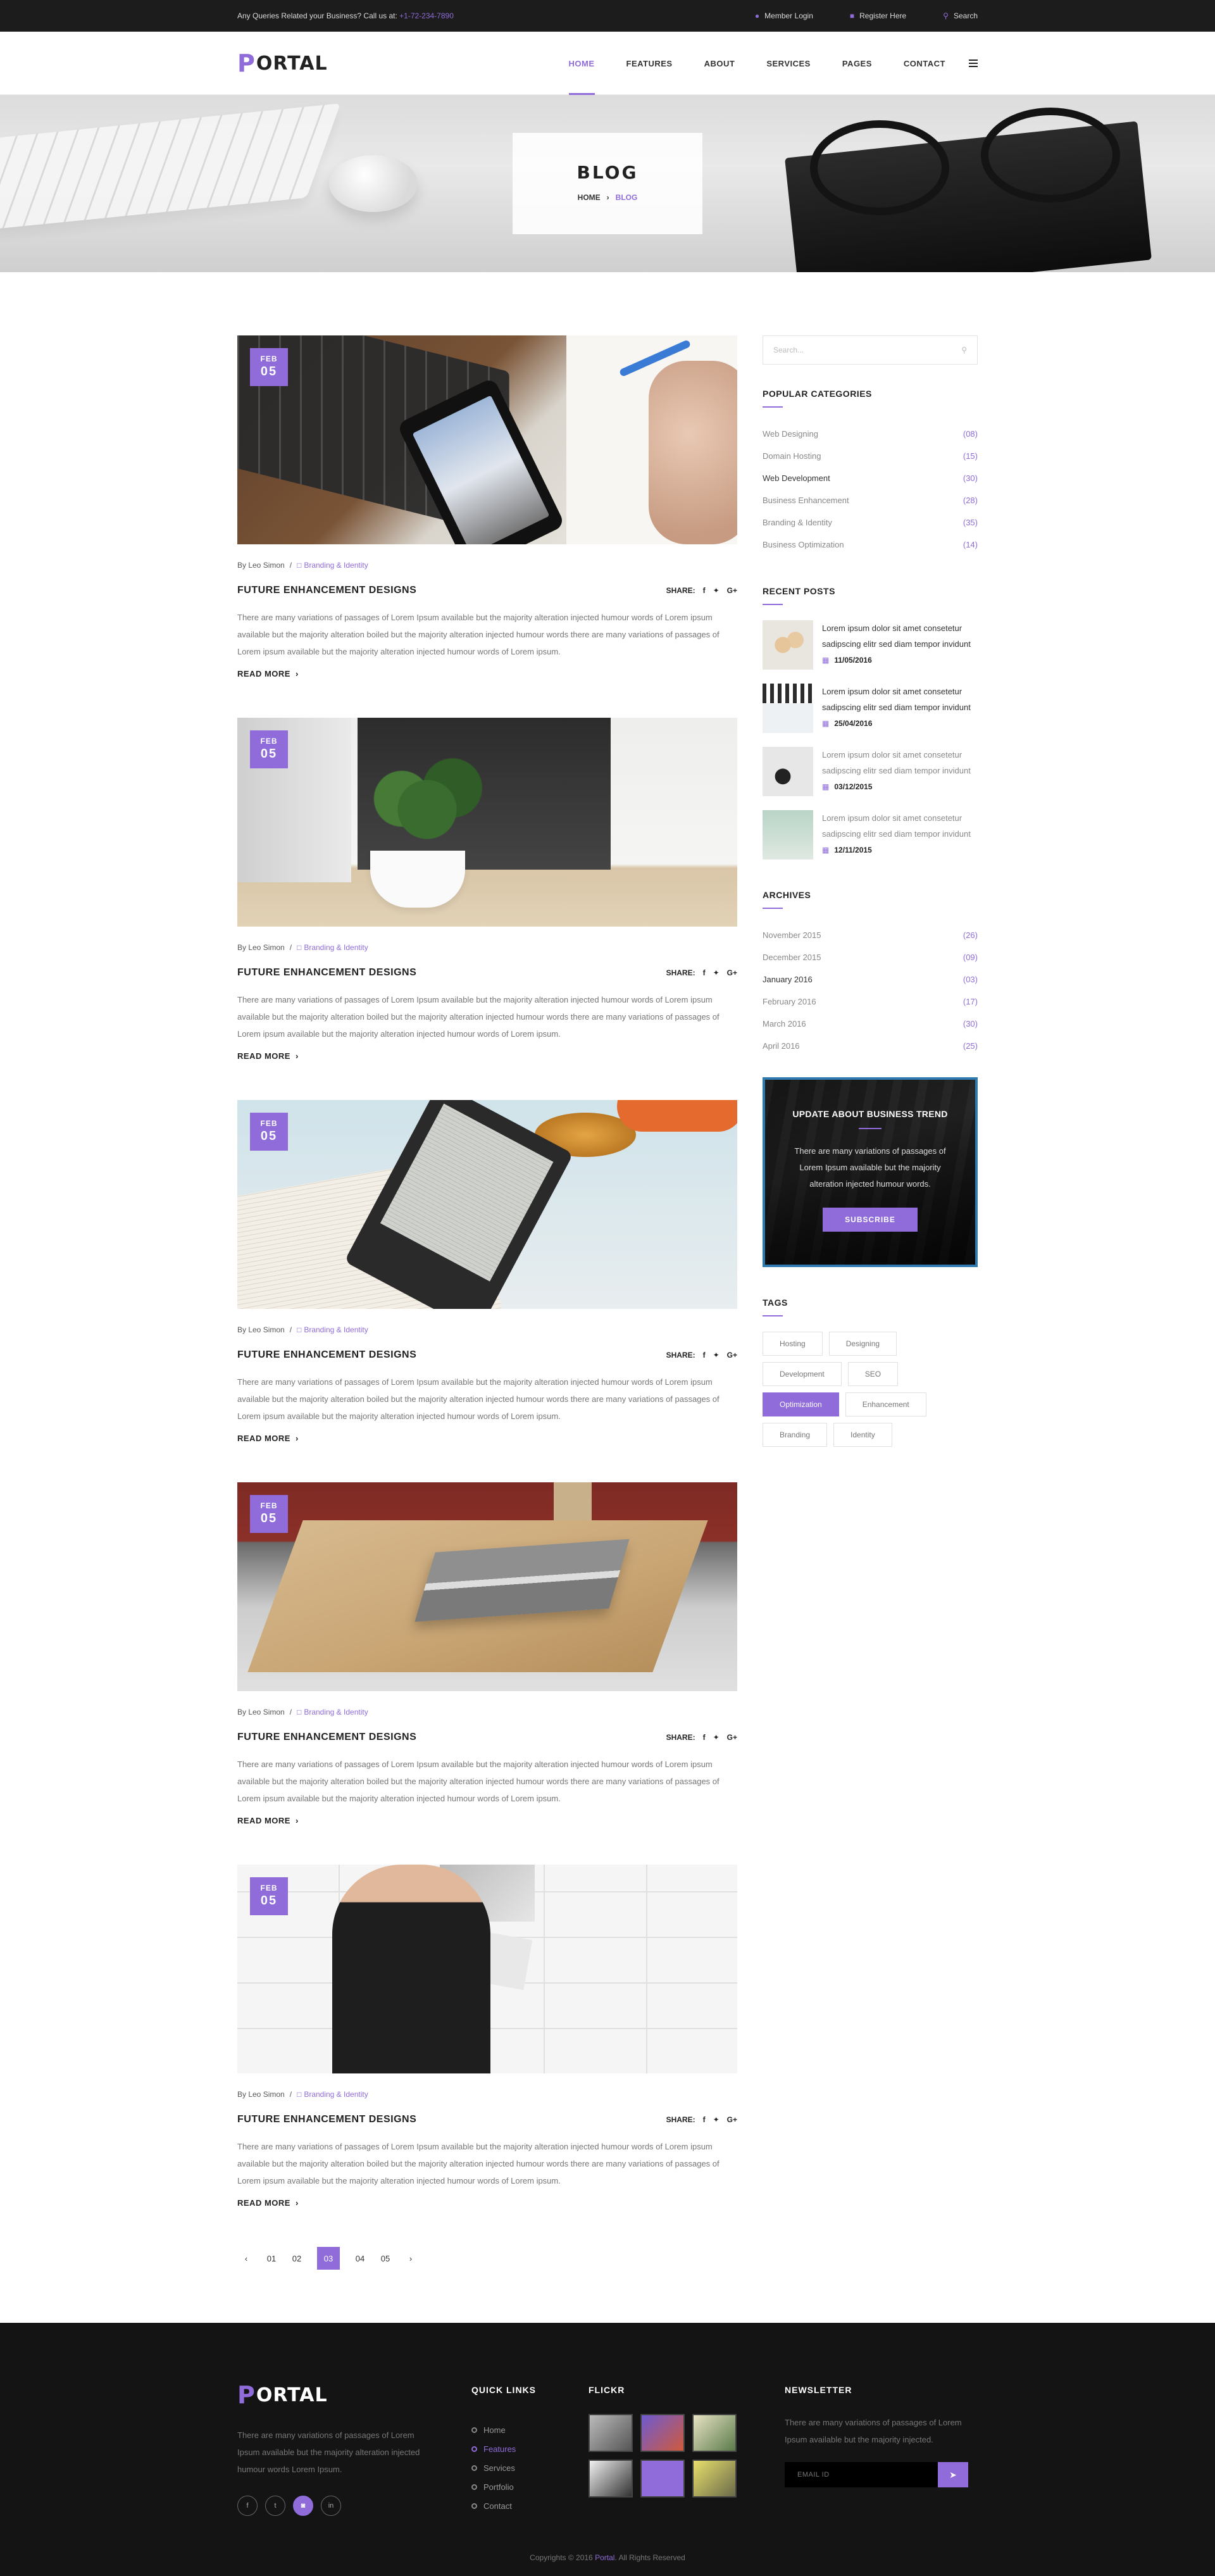 This screenshot has width=1215, height=2576. What do you see at coordinates (861, 2474) in the screenshot?
I see `email-input: EMAIL ID` at bounding box center [861, 2474].